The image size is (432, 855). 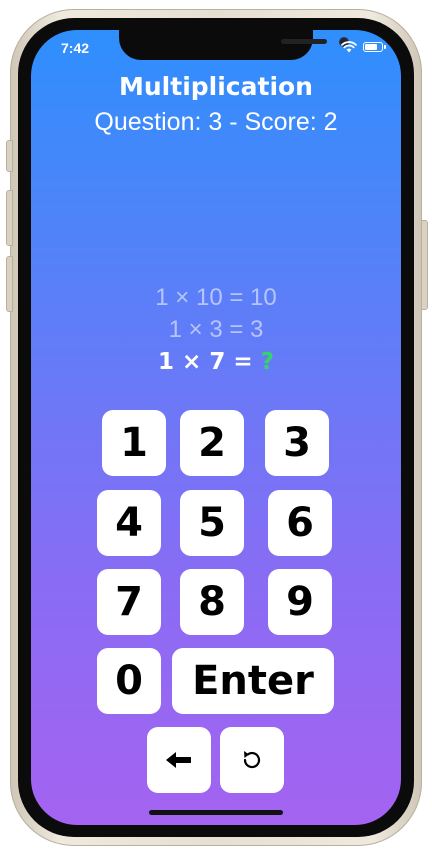 I want to click on volume-up-button, so click(x=9, y=218).